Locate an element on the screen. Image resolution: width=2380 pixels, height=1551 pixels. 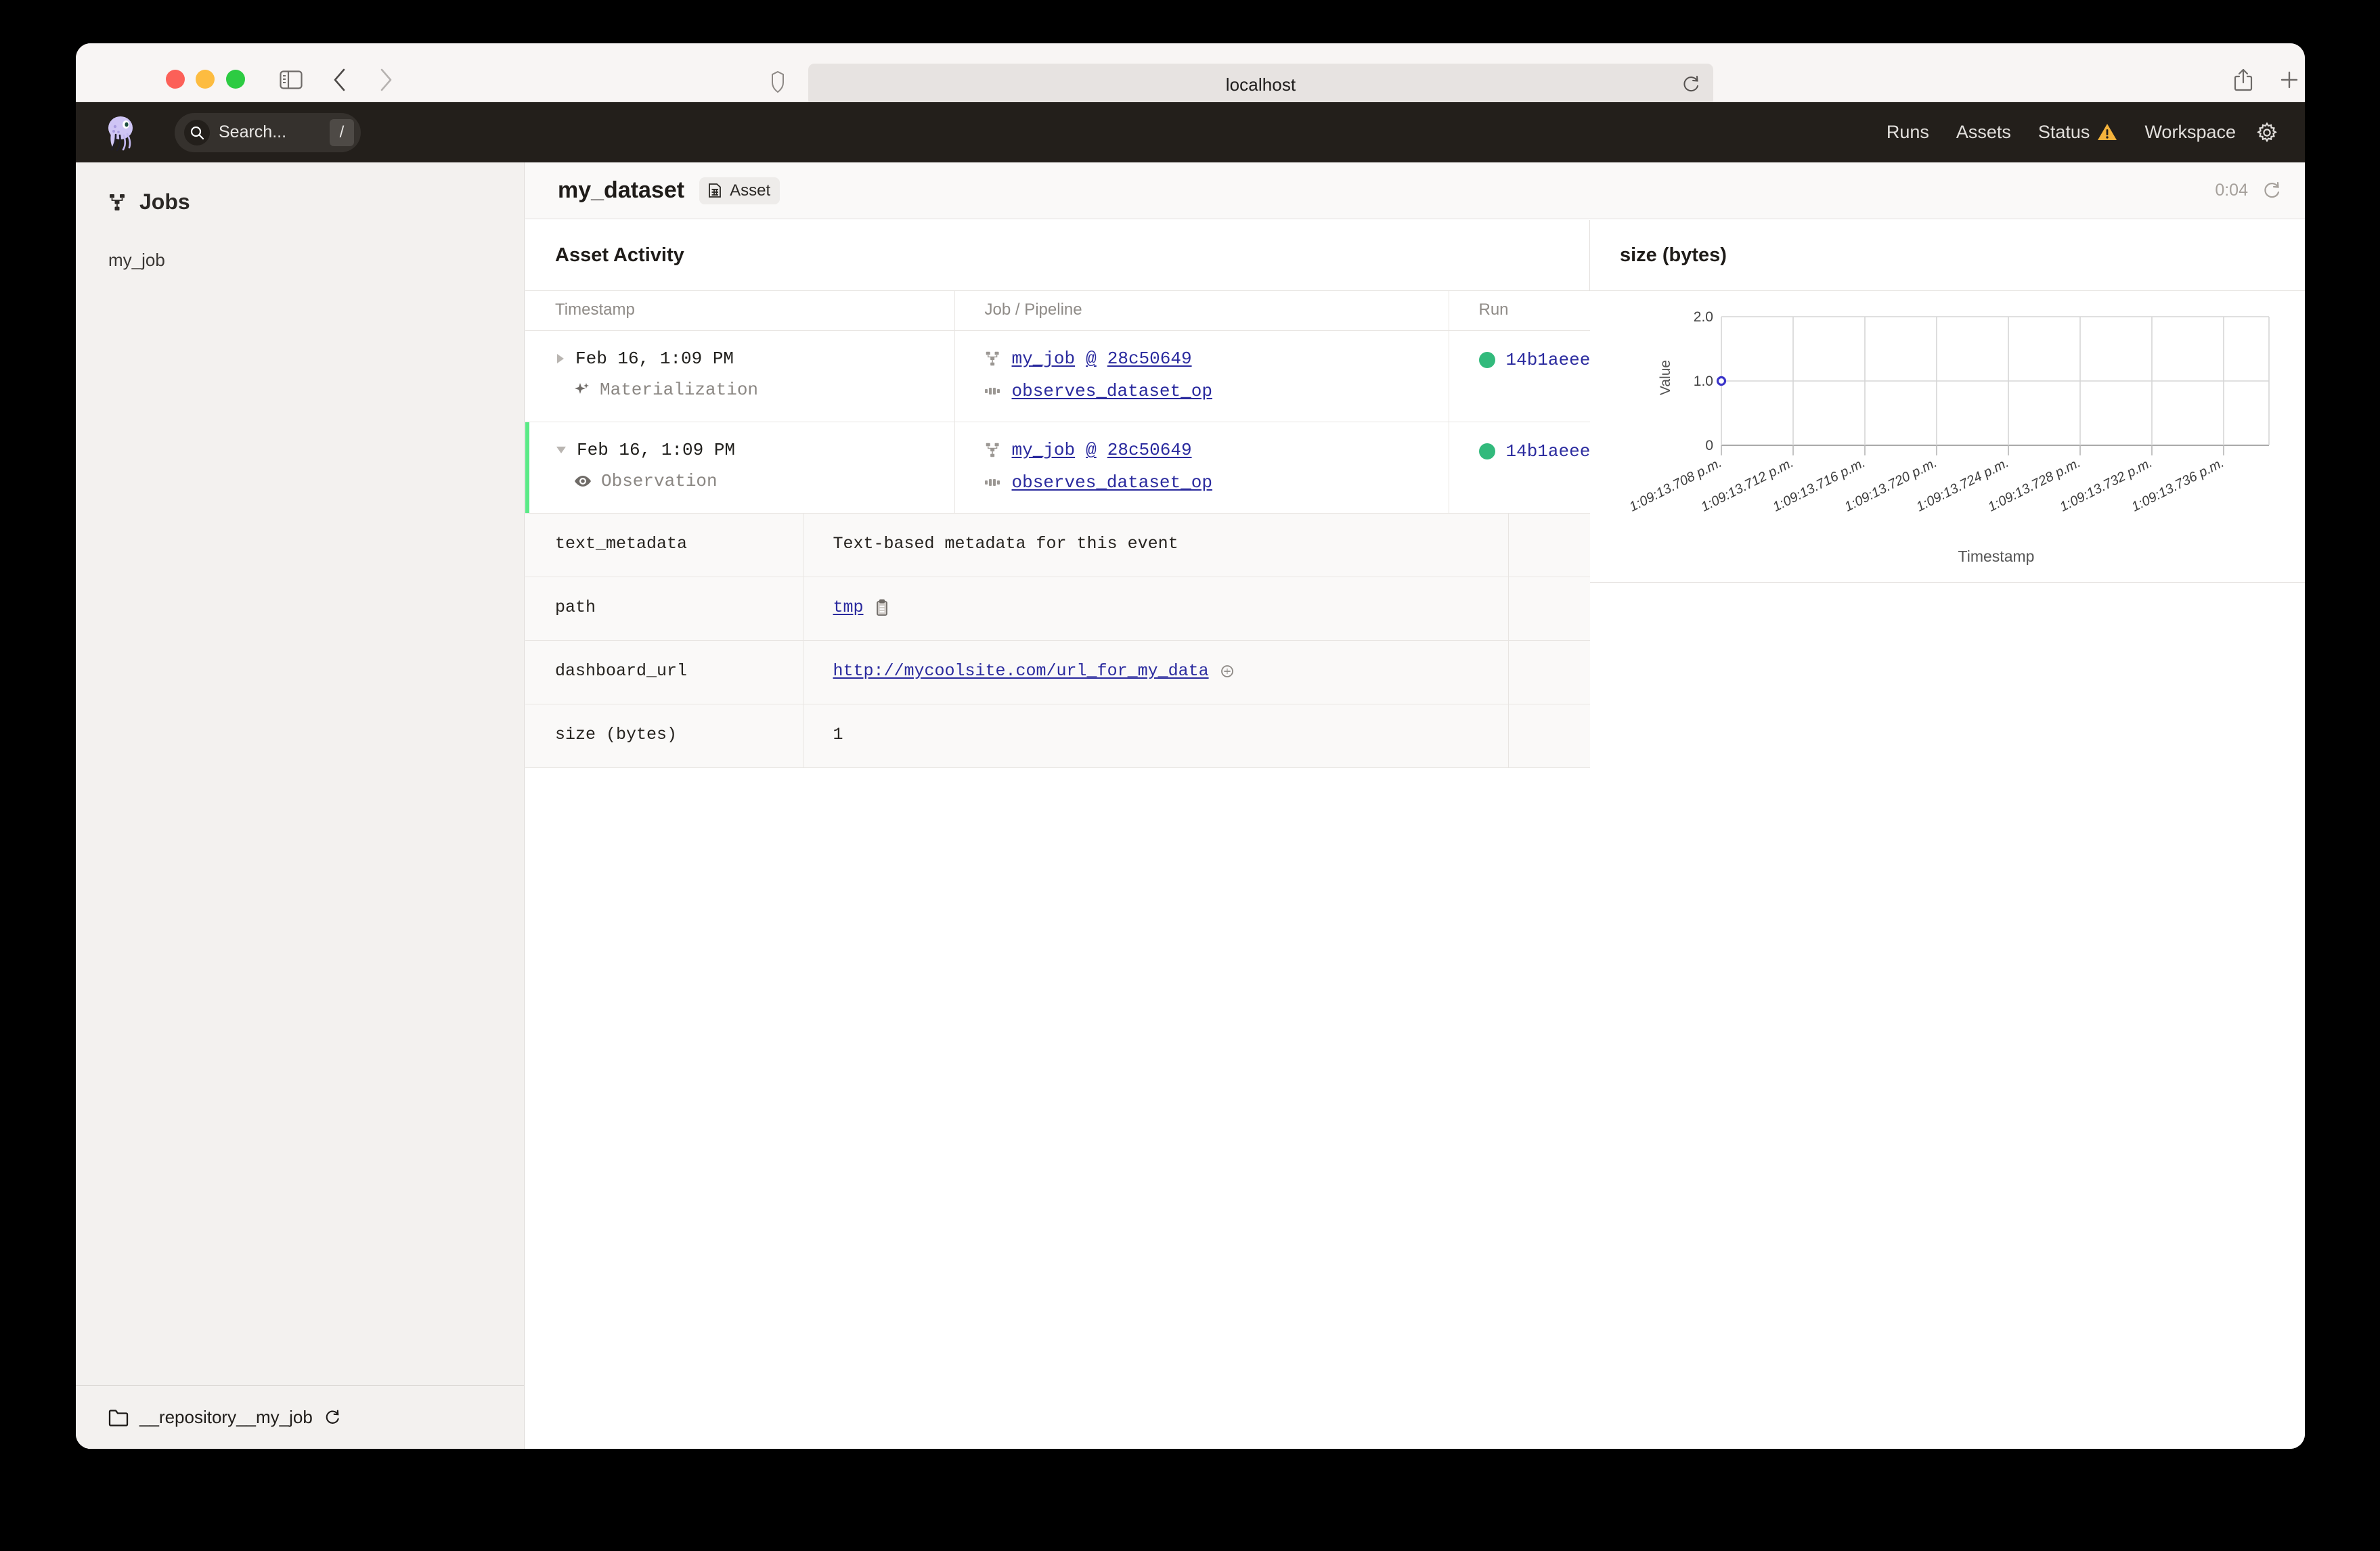
metadata-value: Text-based metadata for this event is located at coordinates (1005, 544).